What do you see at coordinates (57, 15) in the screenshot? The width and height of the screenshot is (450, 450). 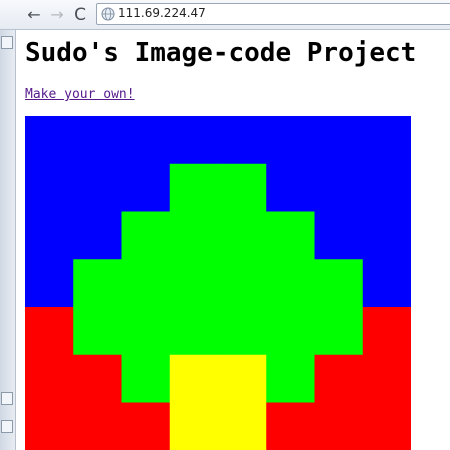 I see `forward-button: →` at bounding box center [57, 15].